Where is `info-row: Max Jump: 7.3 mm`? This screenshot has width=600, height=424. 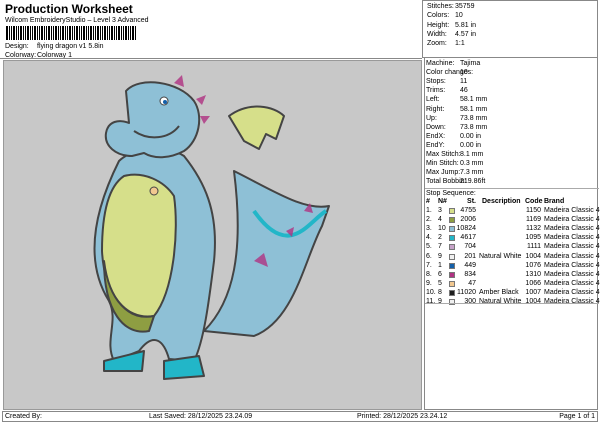
info-row: Max Jump: 7.3 mm is located at coordinates (454, 173).